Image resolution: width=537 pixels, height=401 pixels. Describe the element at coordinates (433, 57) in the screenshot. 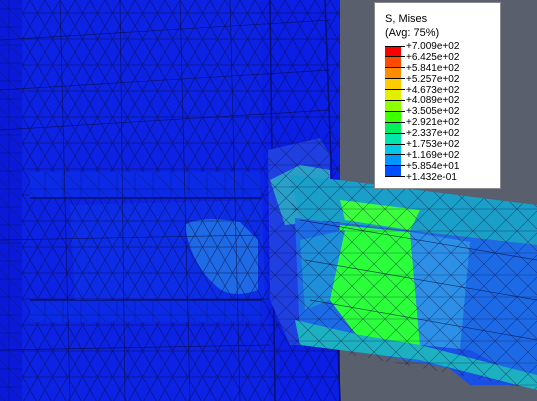

I see `legend-value: +6.425e+02` at that location.